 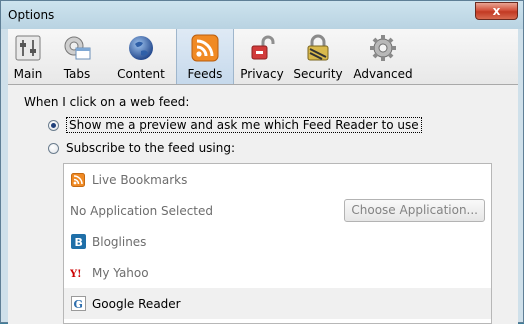 I want to click on list-item-label: No Application Selected, so click(x=142, y=210).